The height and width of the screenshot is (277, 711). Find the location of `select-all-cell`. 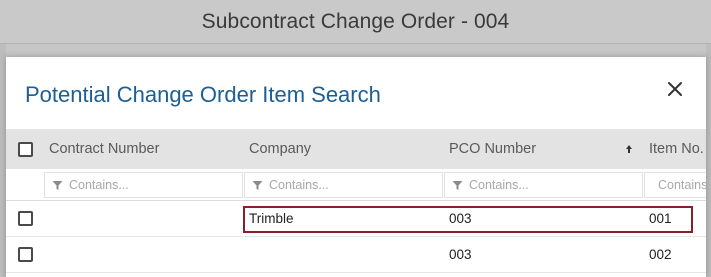

select-all-cell is located at coordinates (30, 149).